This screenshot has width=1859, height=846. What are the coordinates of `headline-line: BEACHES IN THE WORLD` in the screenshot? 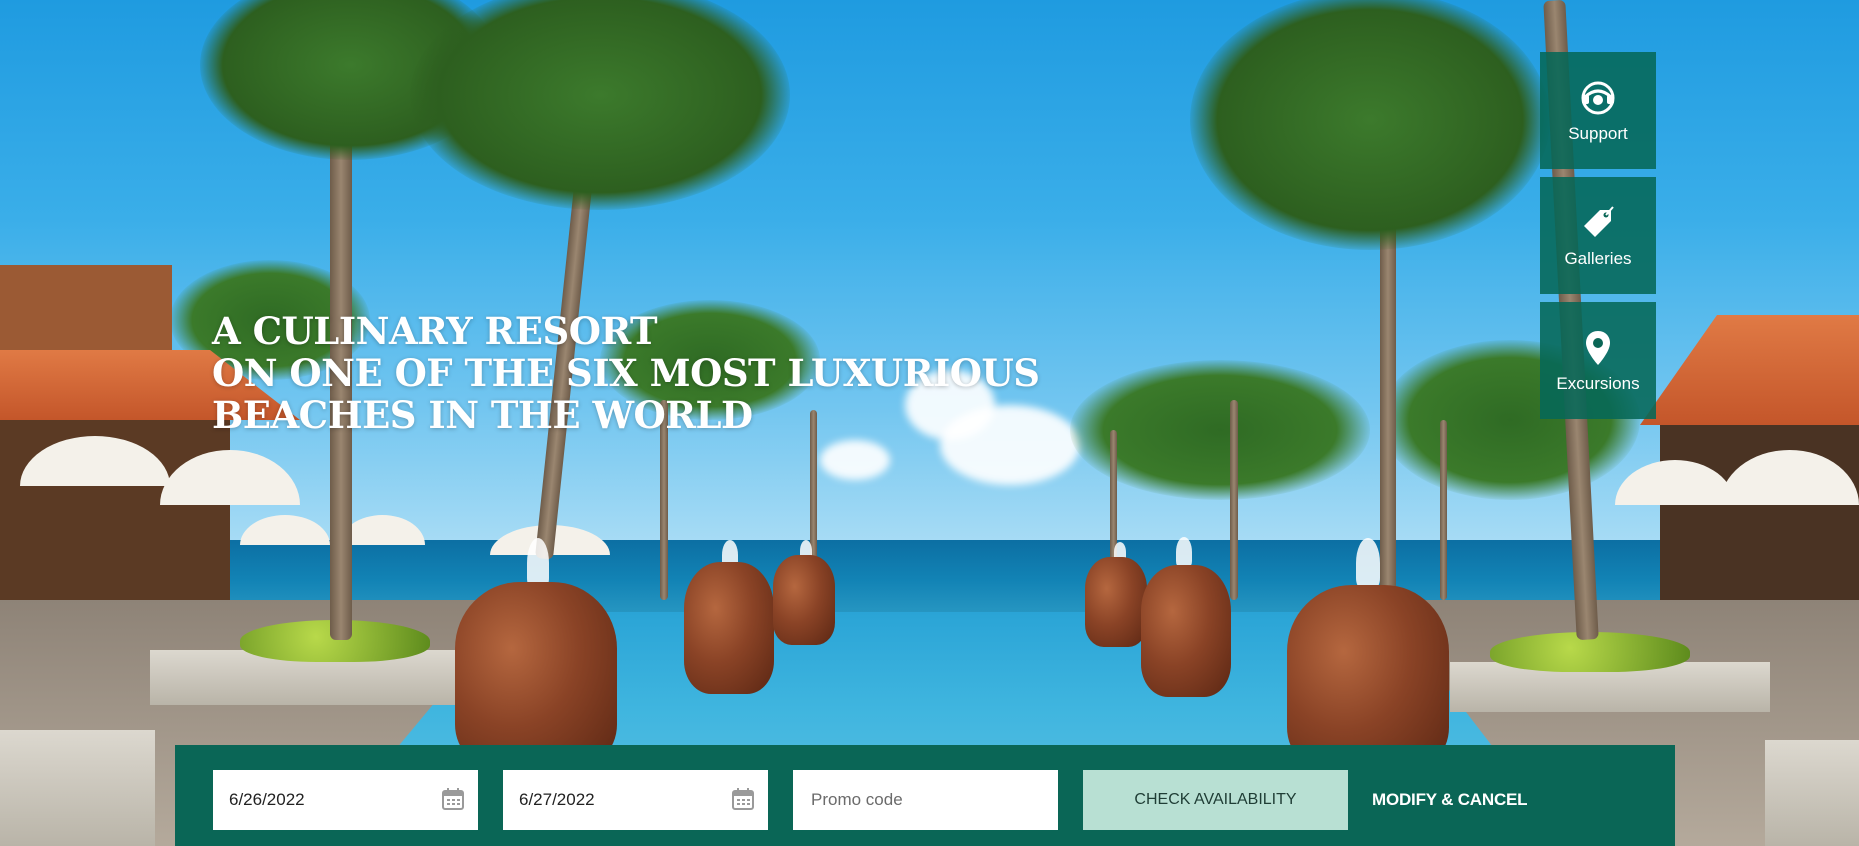 It's located at (482, 415).